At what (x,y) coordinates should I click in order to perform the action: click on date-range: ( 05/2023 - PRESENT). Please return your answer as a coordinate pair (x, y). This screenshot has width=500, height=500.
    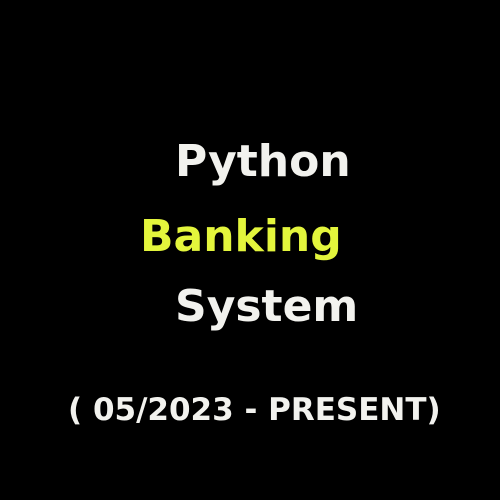
    Looking at the image, I should click on (254, 410).